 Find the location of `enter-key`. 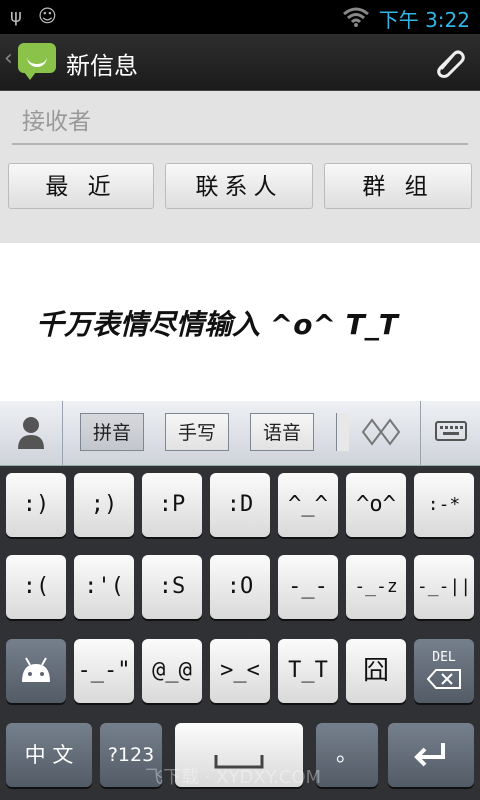

enter-key is located at coordinates (431, 755).